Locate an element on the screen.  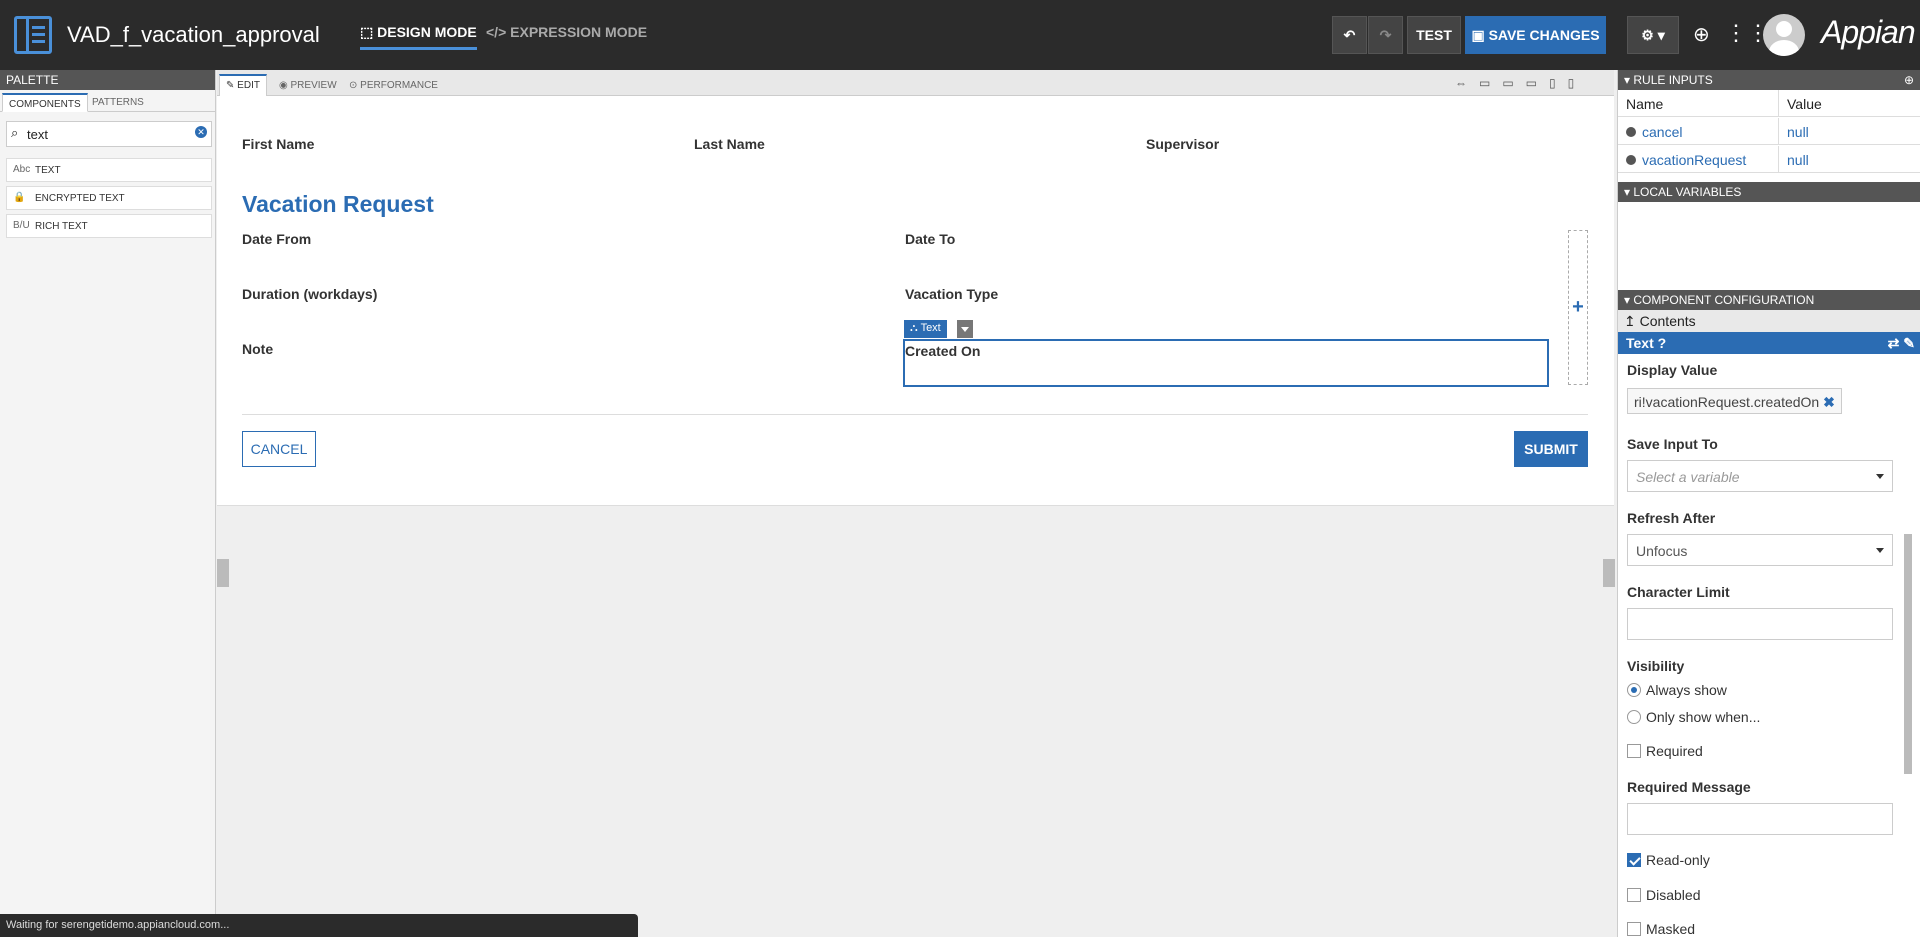
tab-preview: ◉ PREVIEW is located at coordinates (308, 86).